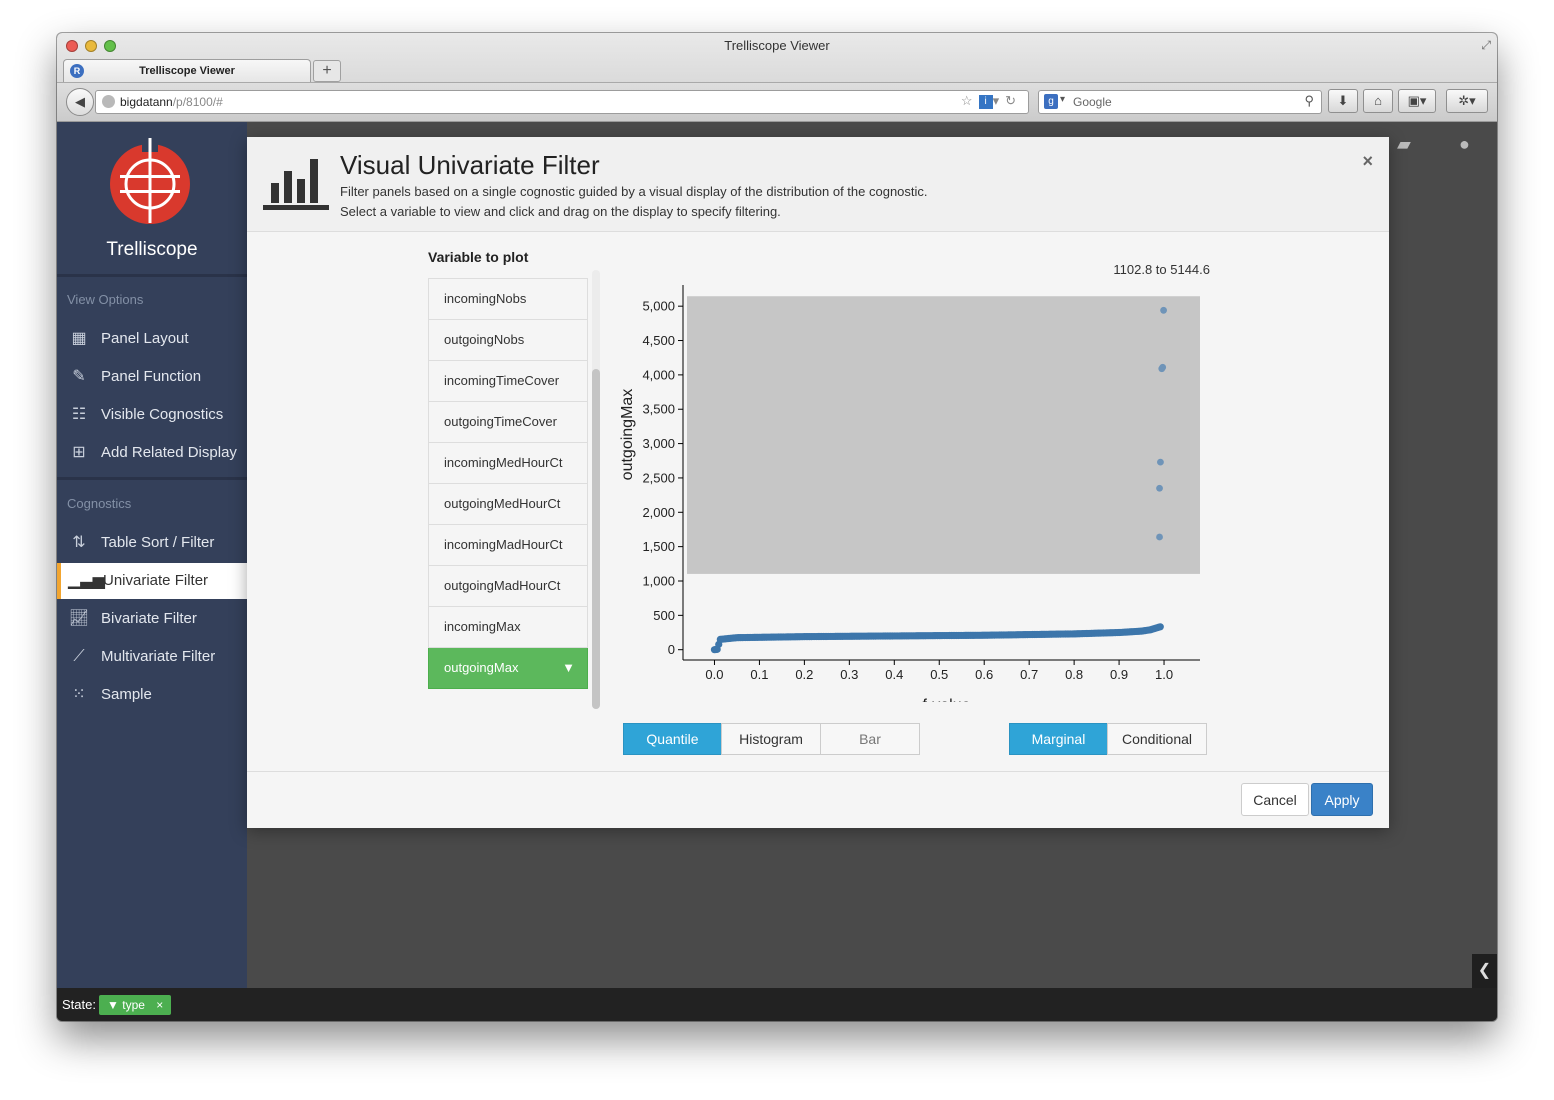  What do you see at coordinates (1051, 101) in the screenshot?
I see `google-engine-icon: g` at bounding box center [1051, 101].